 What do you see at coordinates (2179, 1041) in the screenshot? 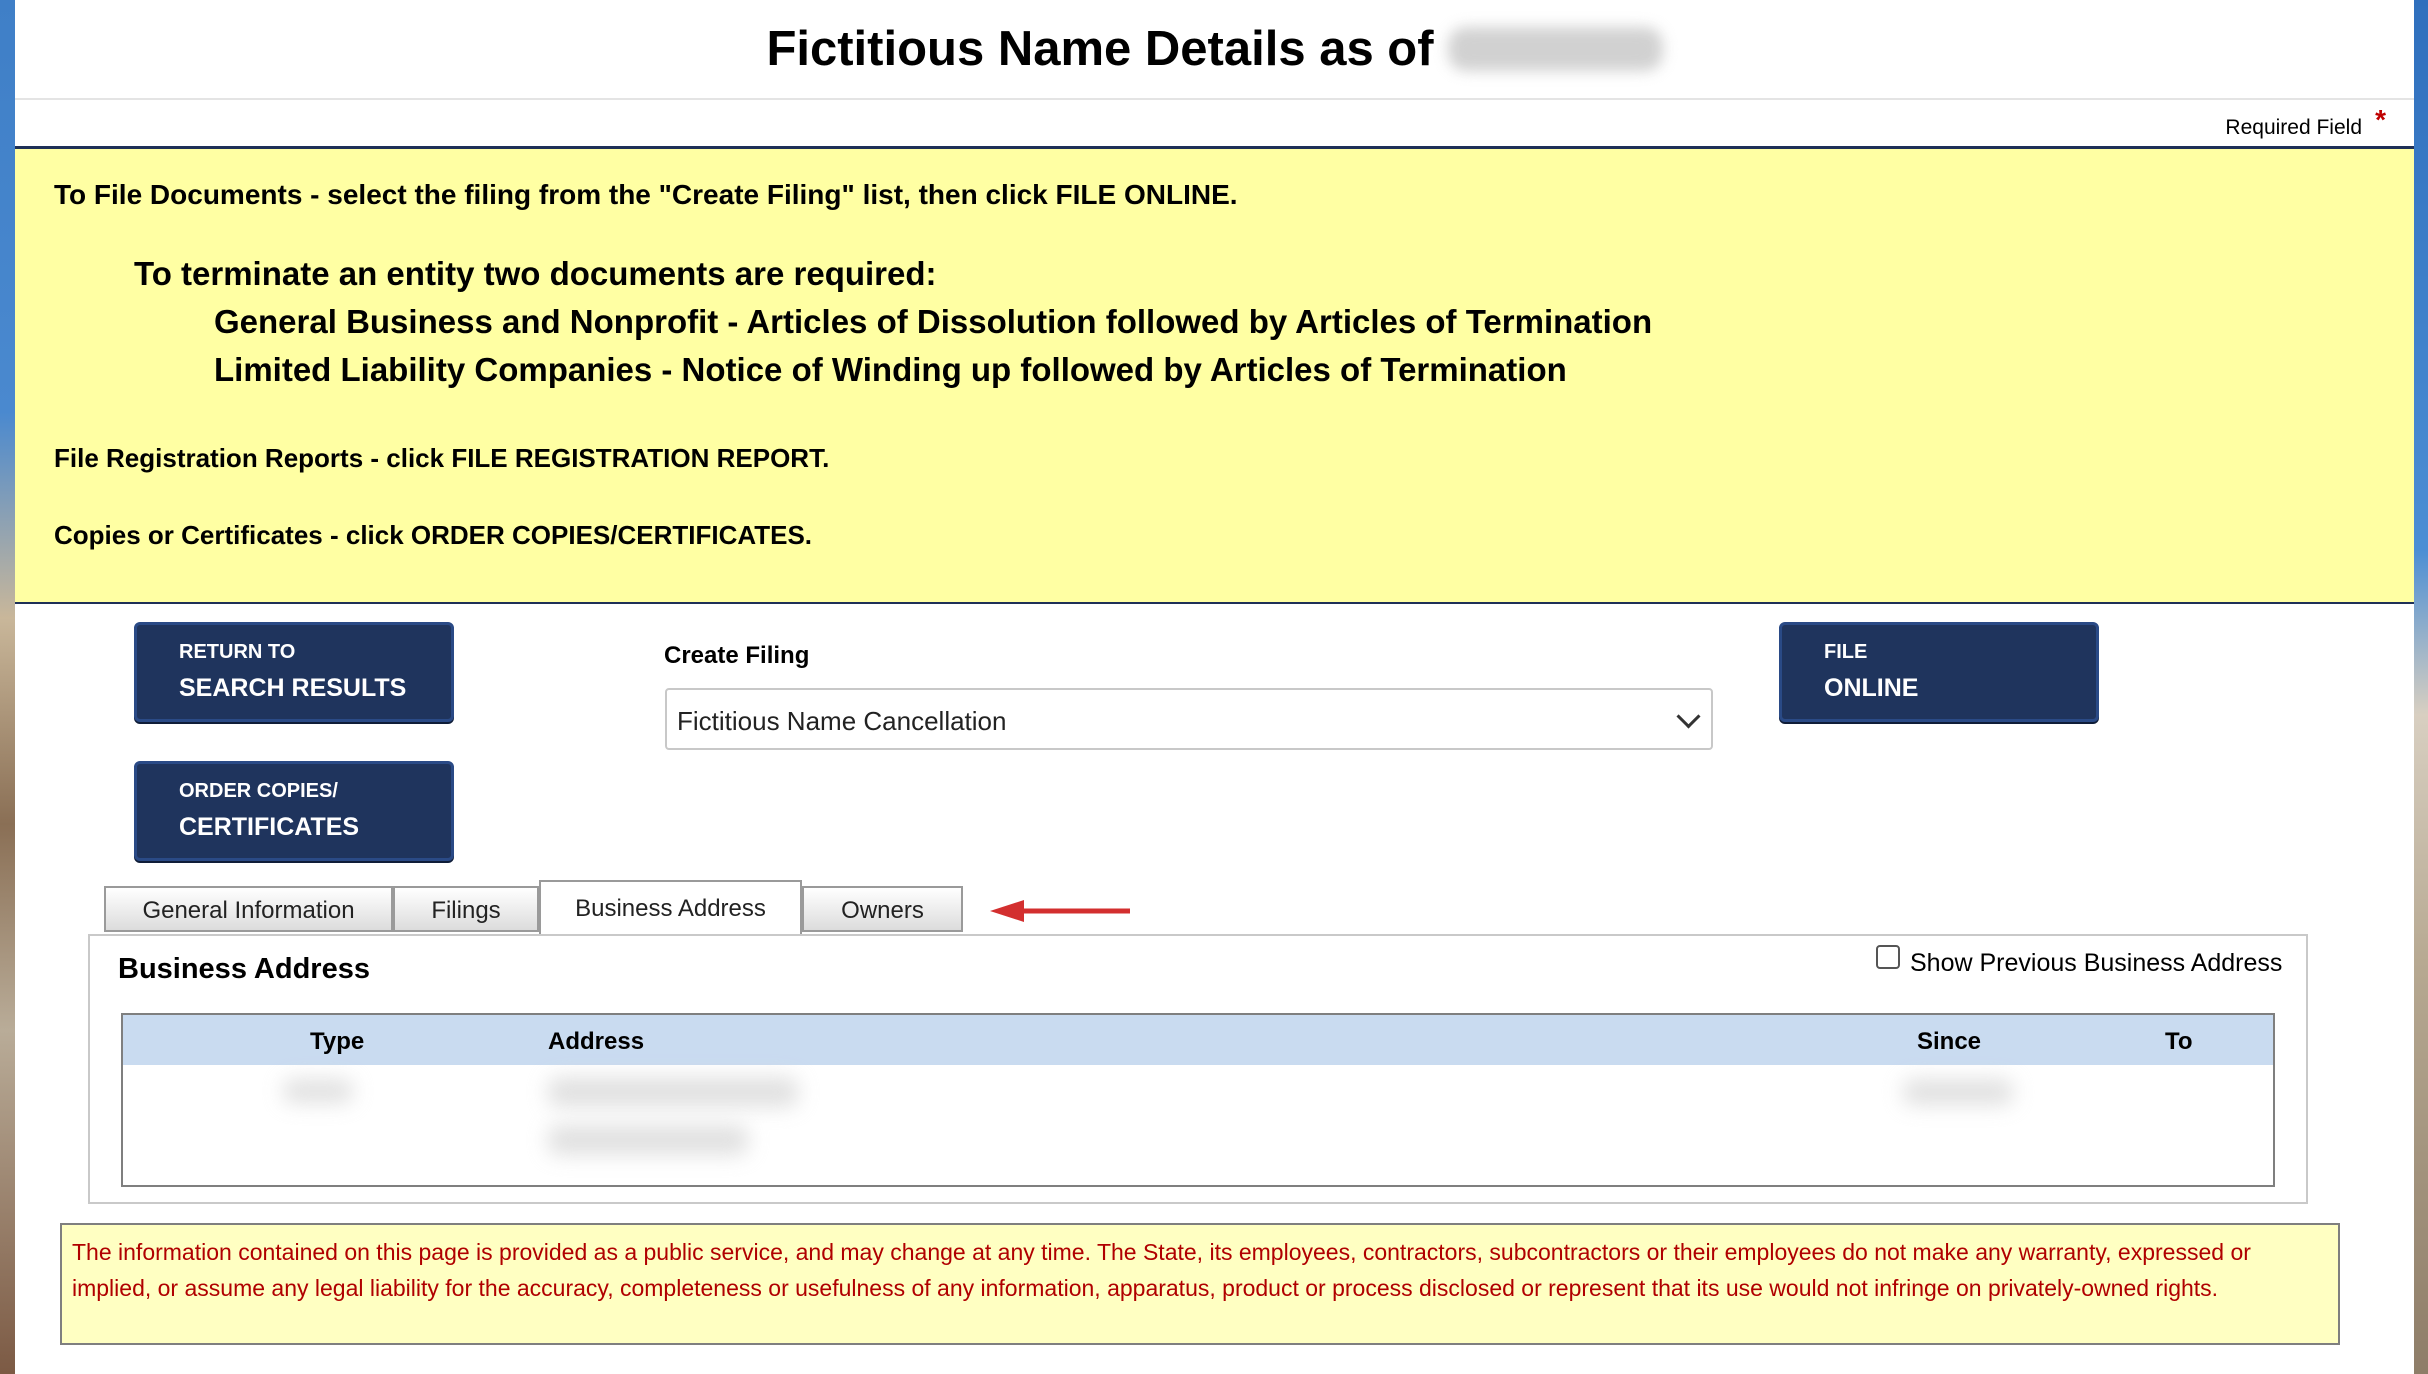
I see `column-header-to: To` at bounding box center [2179, 1041].